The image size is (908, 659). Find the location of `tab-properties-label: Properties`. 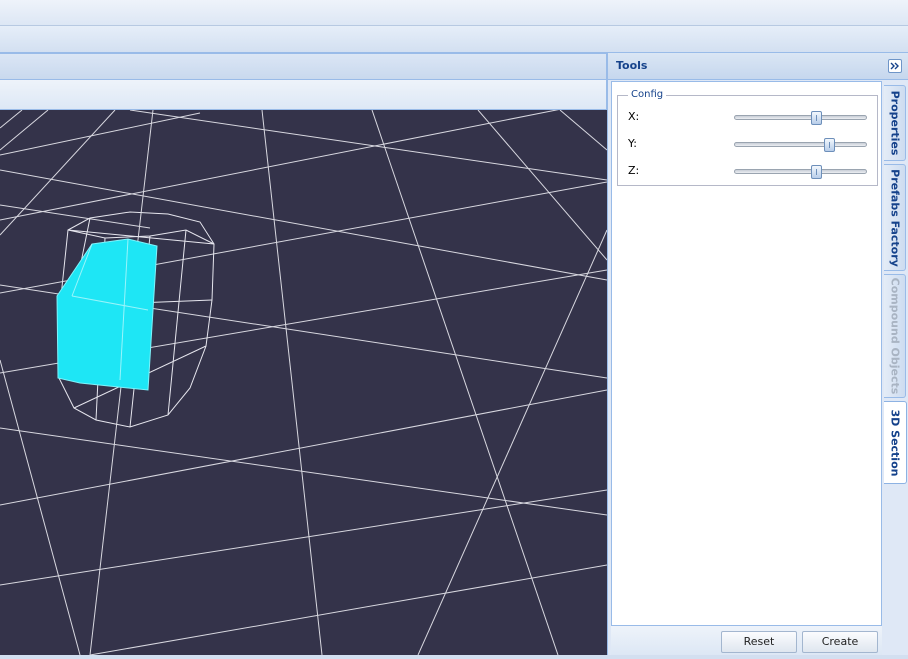

tab-properties-label: Properties is located at coordinates (894, 123).